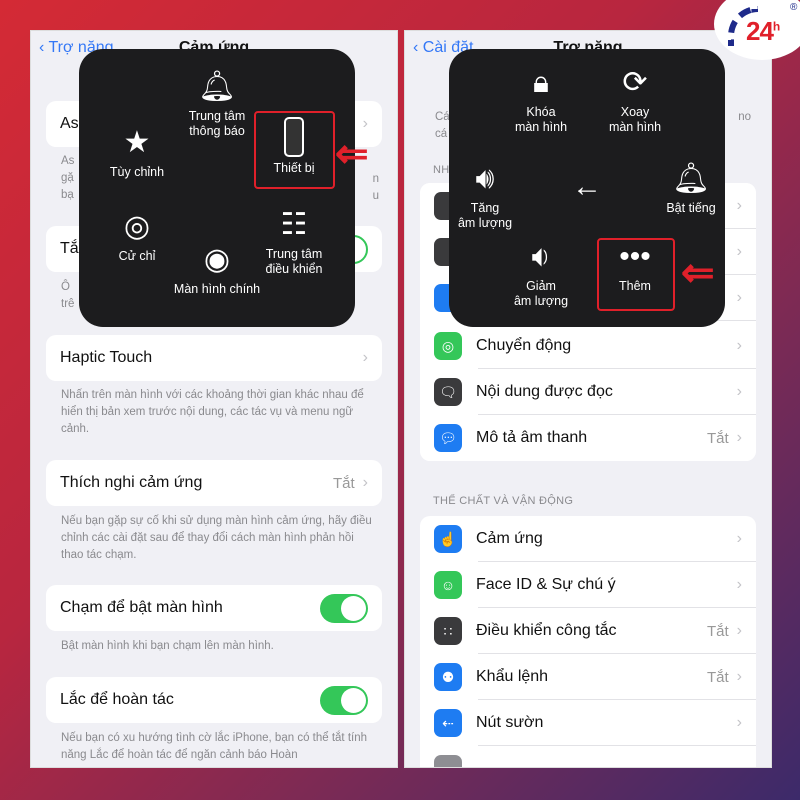 Image resolution: width=800 pixels, height=800 pixels. What do you see at coordinates (214, 608) in the screenshot?
I see `tap-to-wake-row: Chạm để bật màn hình` at bounding box center [214, 608].